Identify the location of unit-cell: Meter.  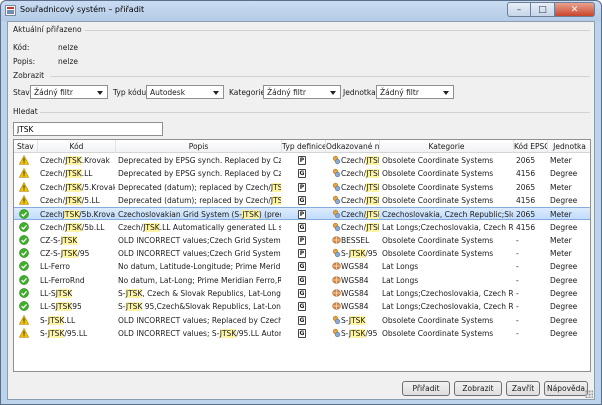
(561, 215).